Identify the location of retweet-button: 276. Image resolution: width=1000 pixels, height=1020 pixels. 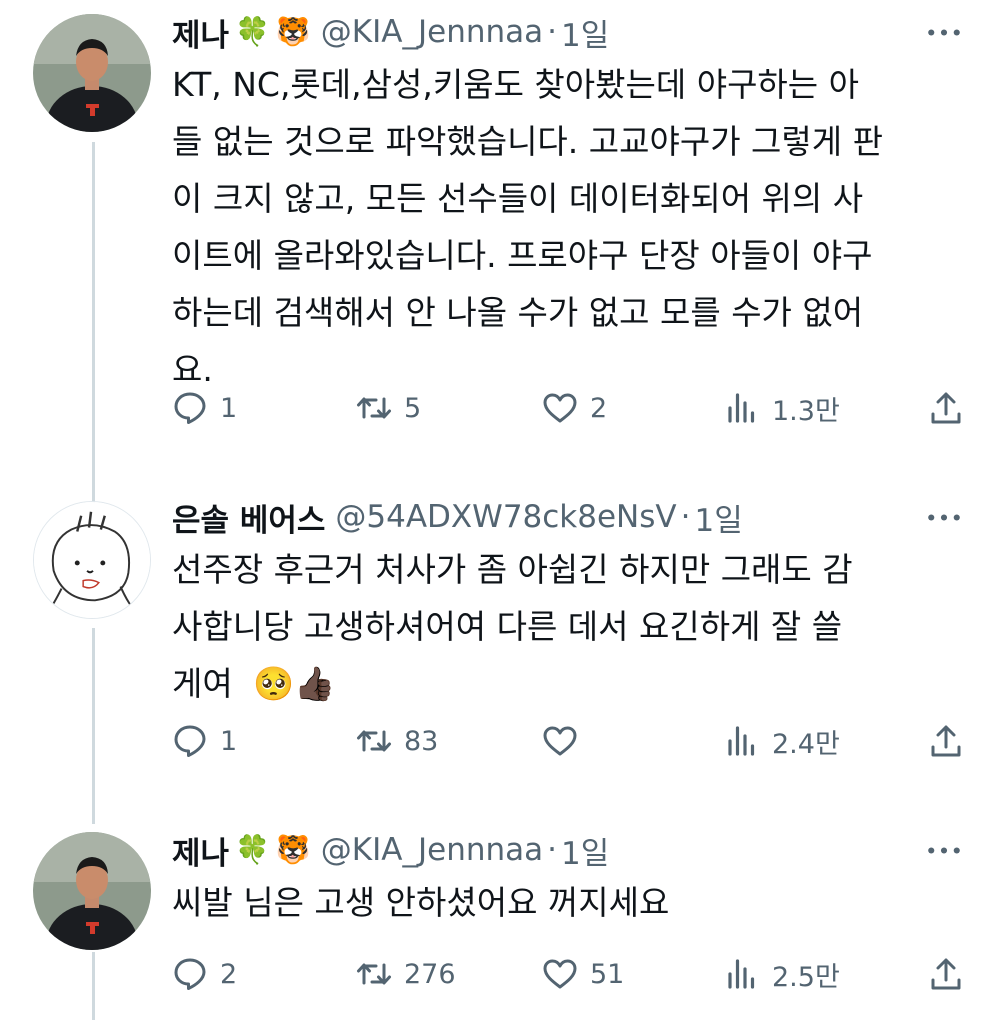
(406, 974).